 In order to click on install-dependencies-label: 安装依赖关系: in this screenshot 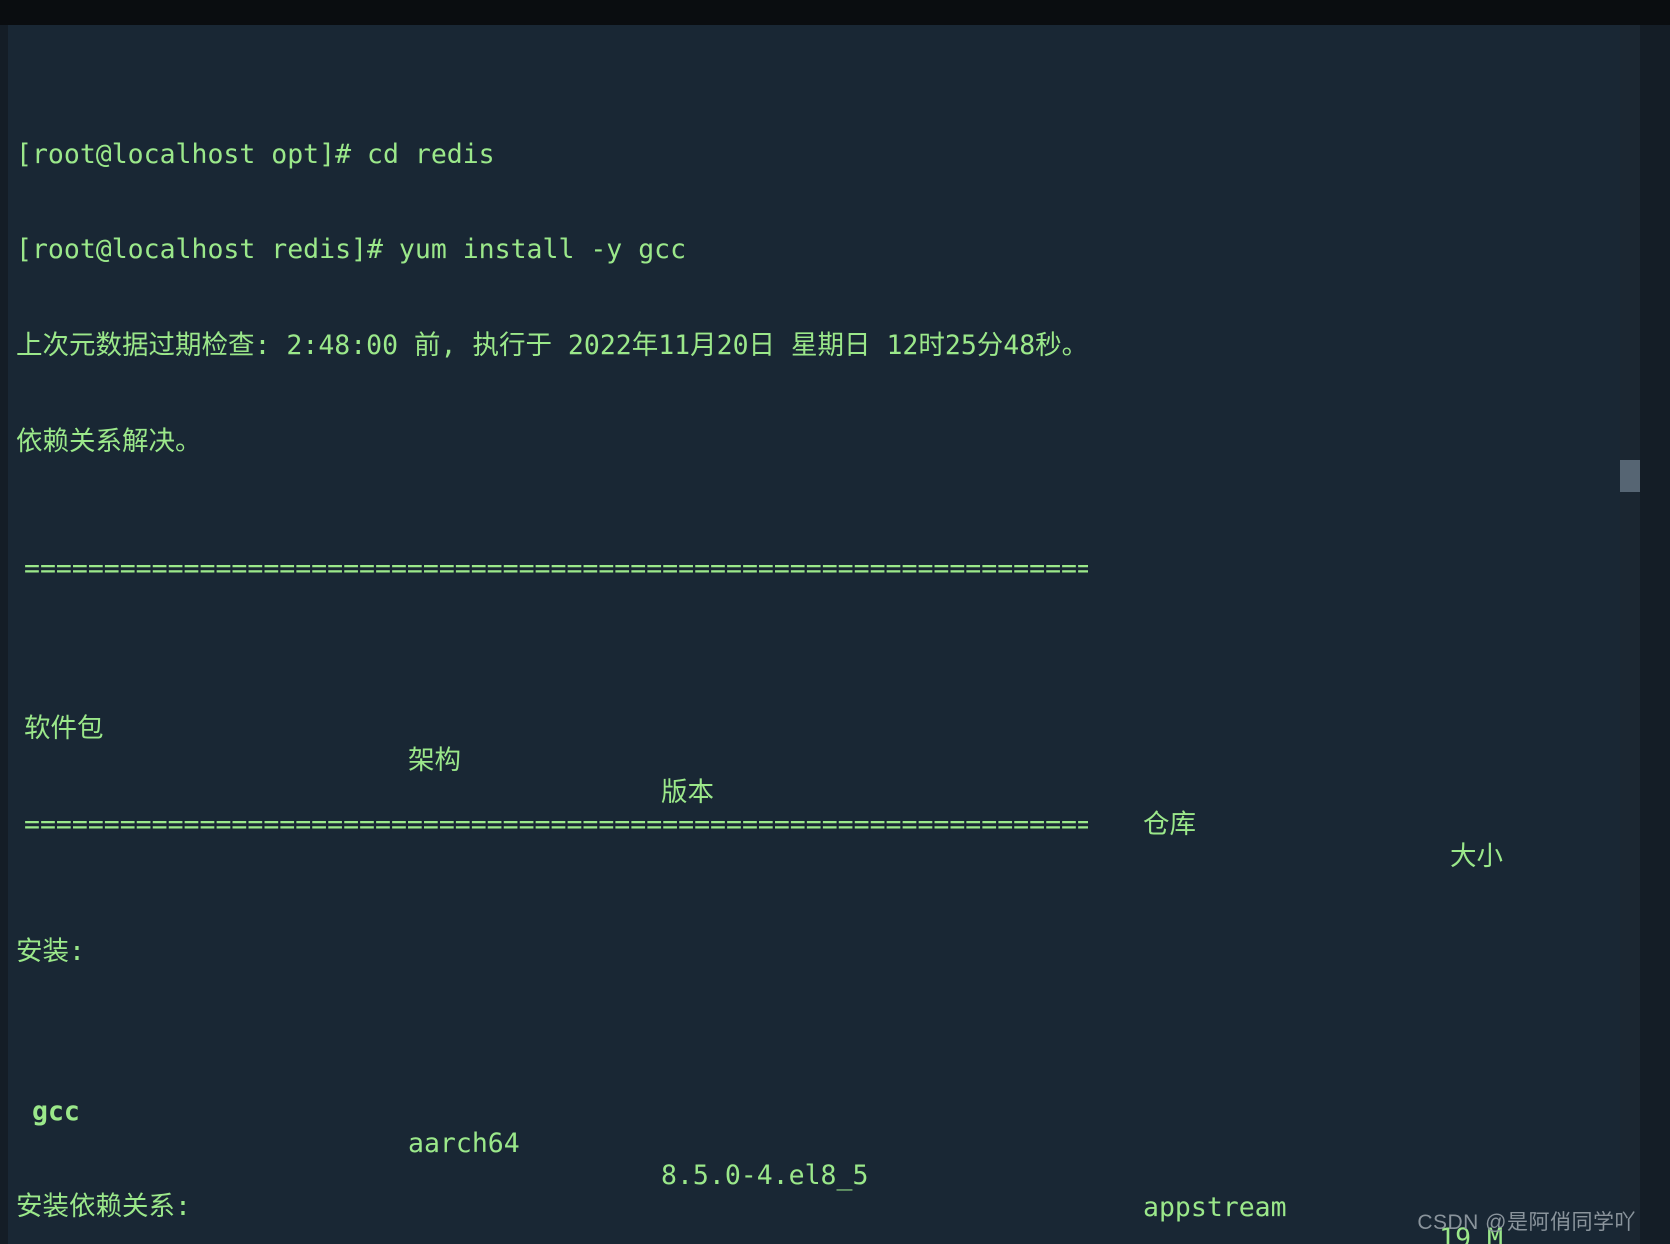, I will do `click(103, 1207)`.